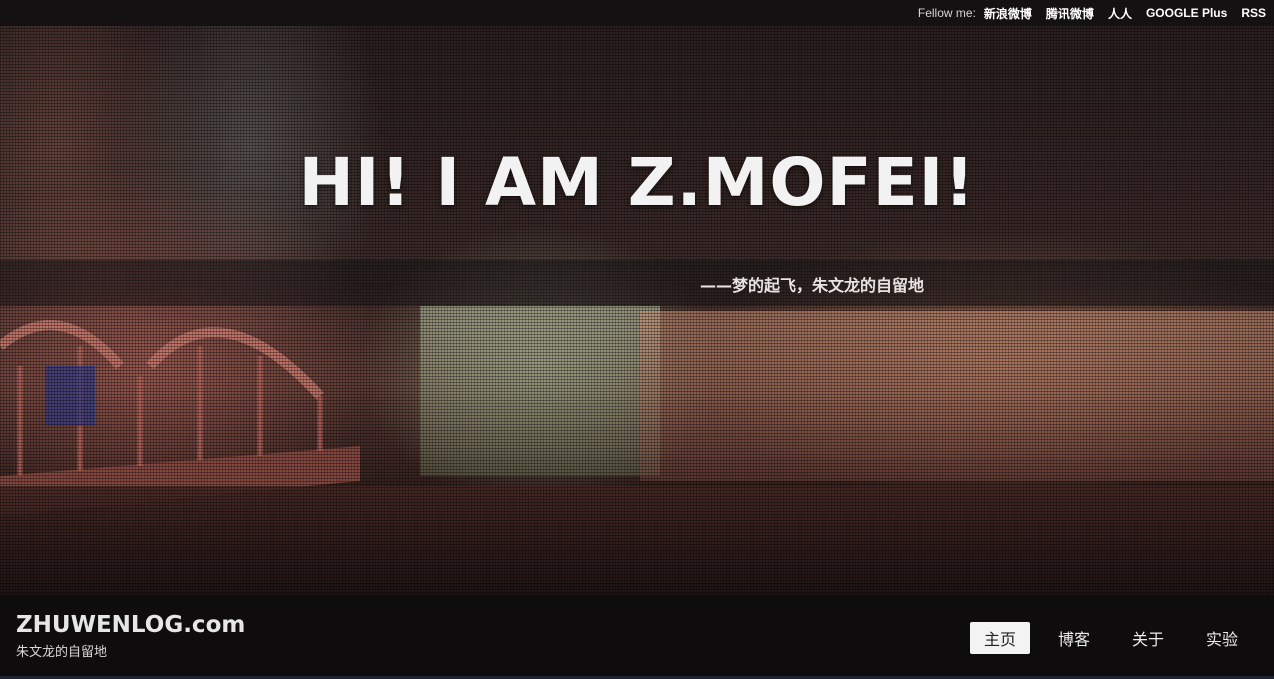 This screenshot has height=679, width=1274. Describe the element at coordinates (637, 637) in the screenshot. I see `footer-bar: ZHUWENLOG.com 朱文龙的自留地 主页 博客 关于 实验` at that location.